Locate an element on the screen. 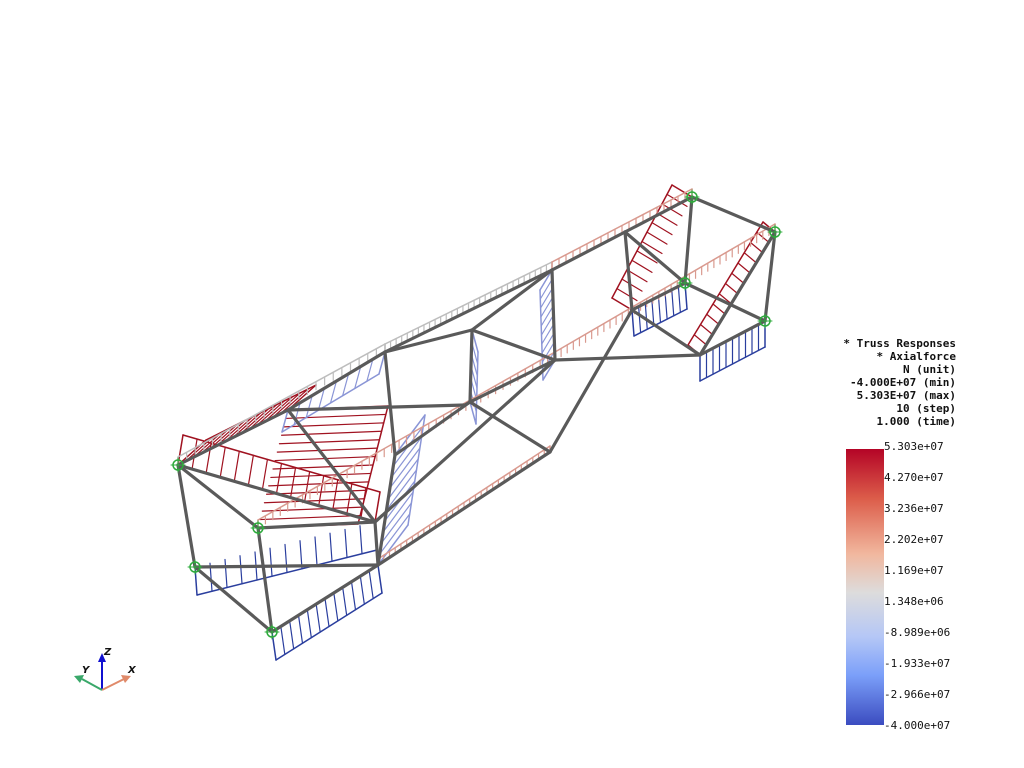 The image size is (1024, 768). colorbar-tick: 3.236e+07 is located at coordinates (914, 508).